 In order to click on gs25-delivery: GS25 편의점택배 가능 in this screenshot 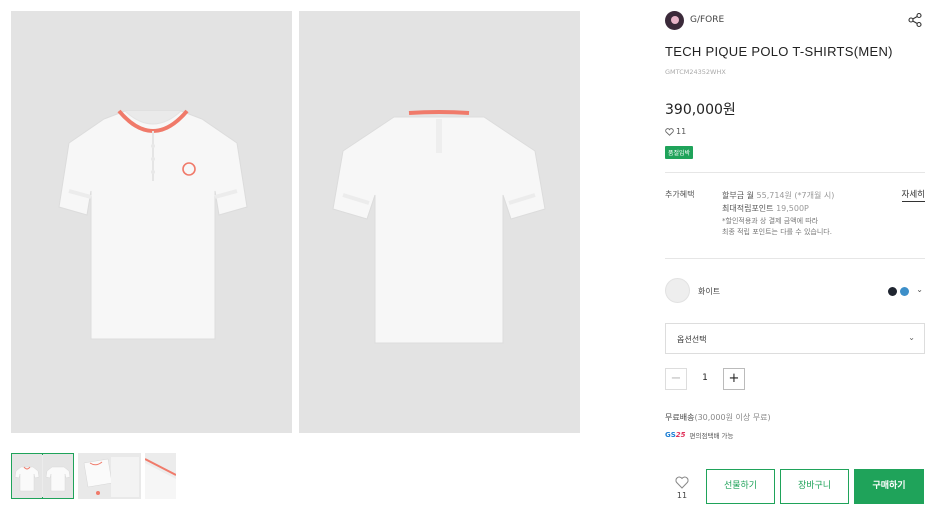, I will do `click(699, 435)`.